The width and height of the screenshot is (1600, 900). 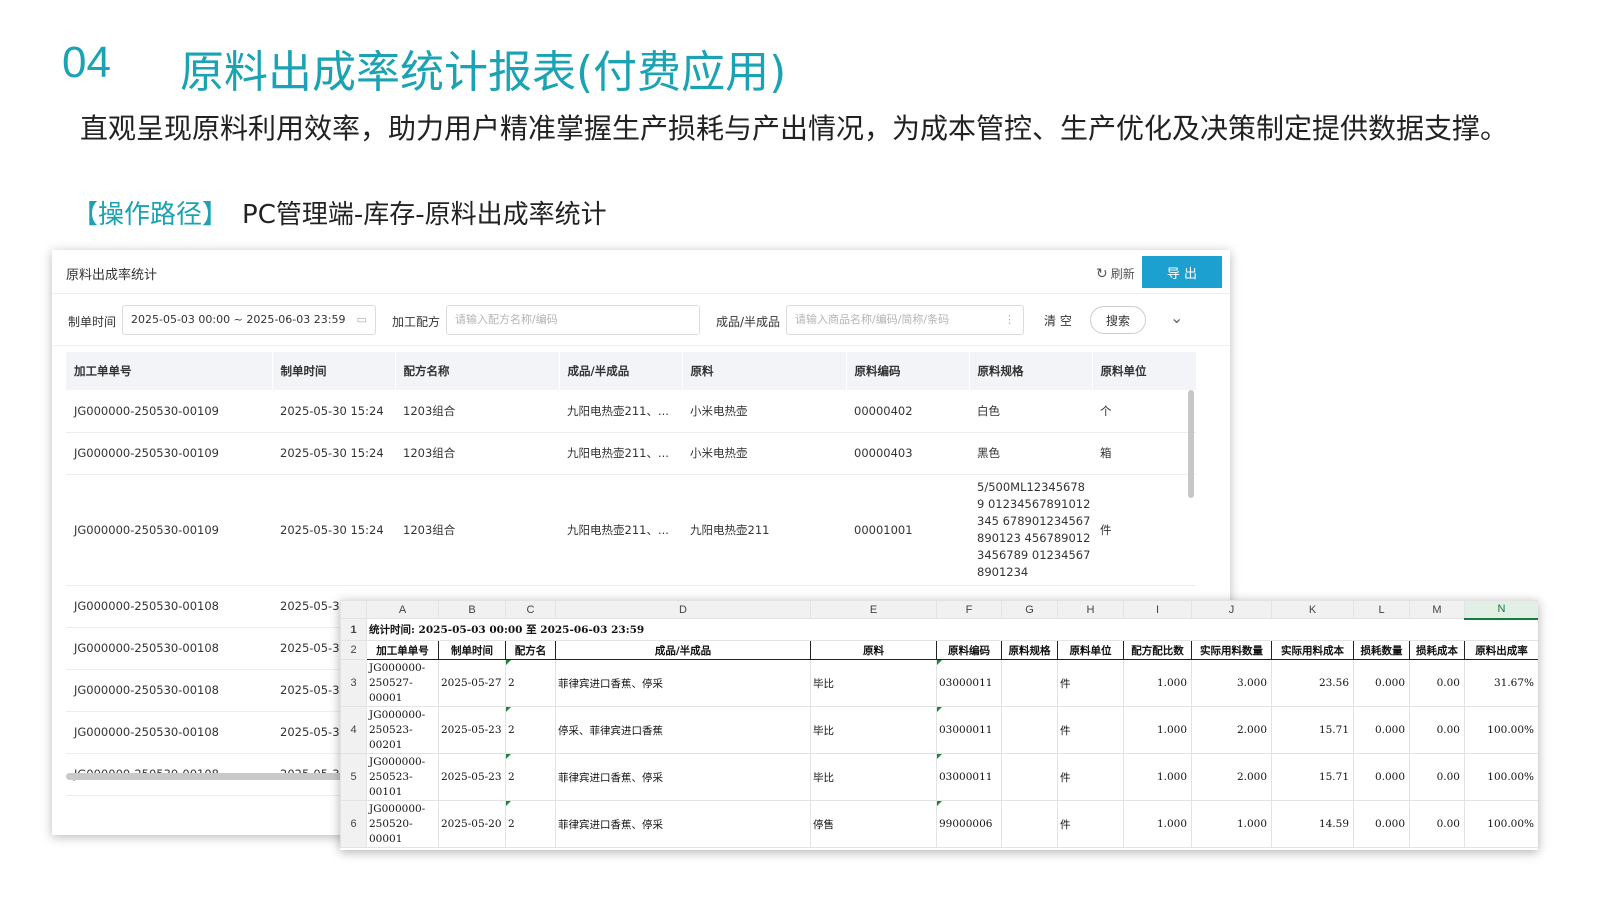 What do you see at coordinates (472, 609) in the screenshot?
I see `column-header: B` at bounding box center [472, 609].